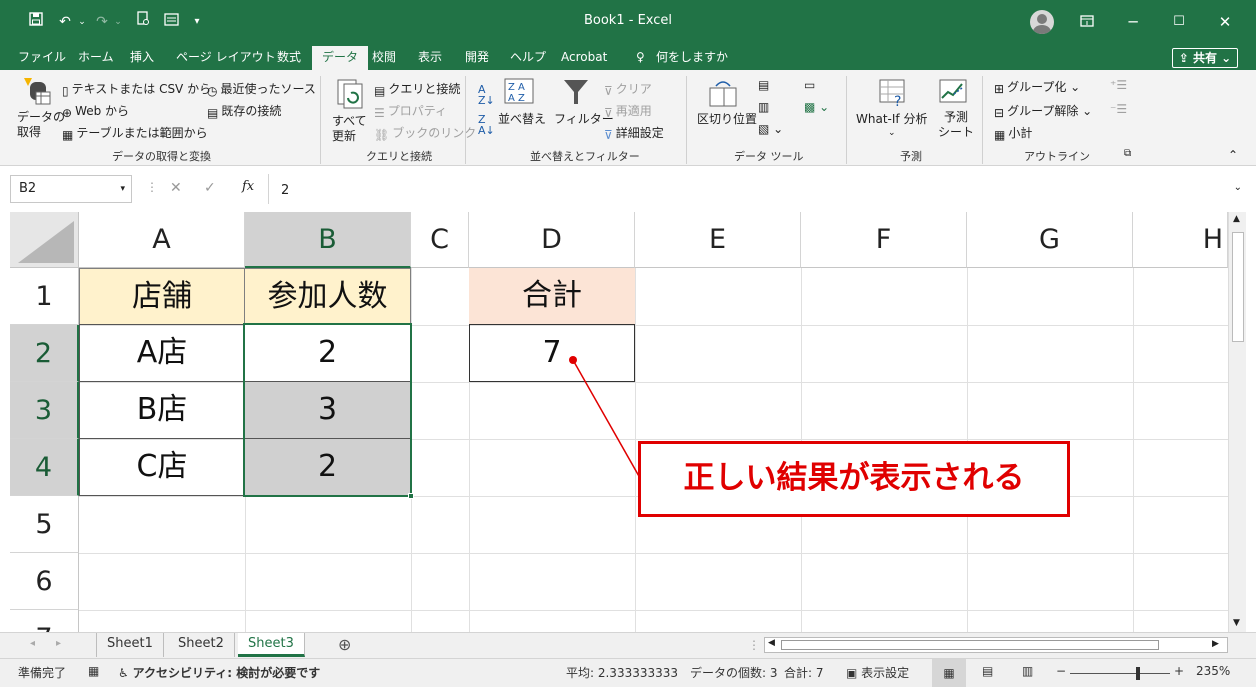 This screenshot has width=1256, height=687. Describe the element at coordinates (1061, 671) in the screenshot. I see `zoom-out-icon: −` at that location.